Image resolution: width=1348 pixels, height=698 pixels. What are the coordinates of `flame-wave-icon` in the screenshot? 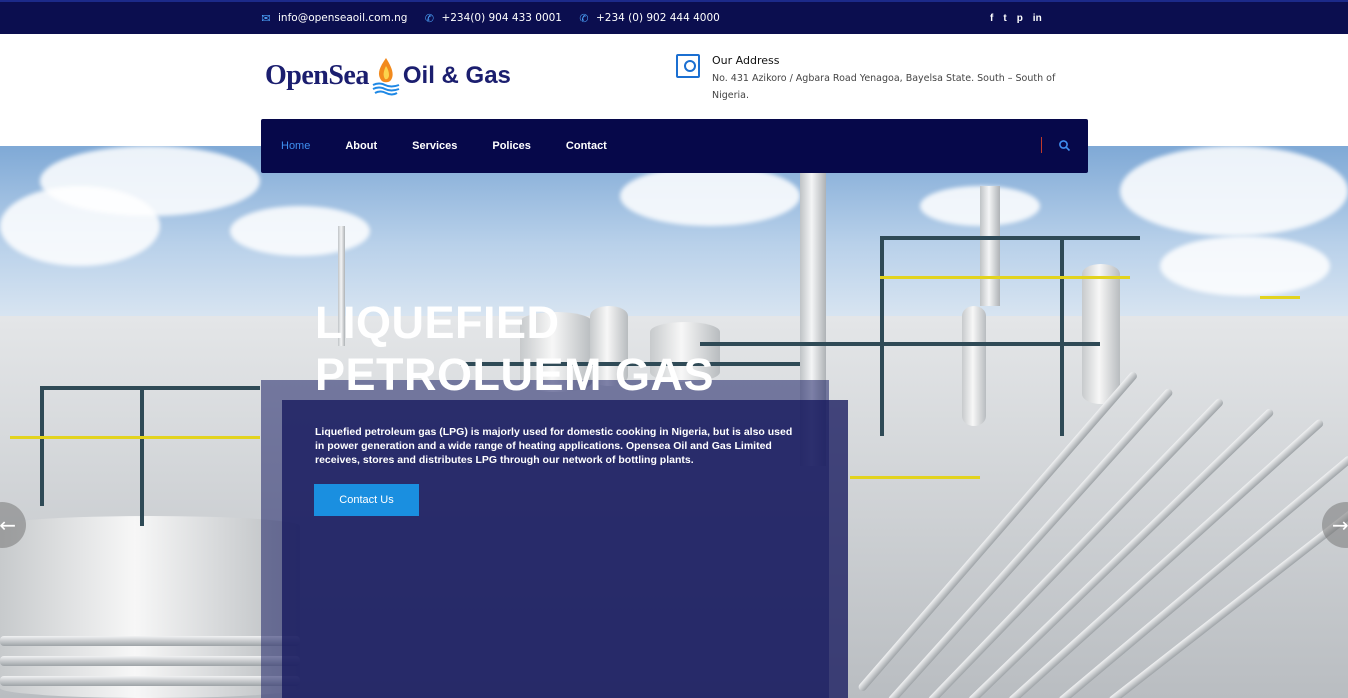 It's located at (386, 76).